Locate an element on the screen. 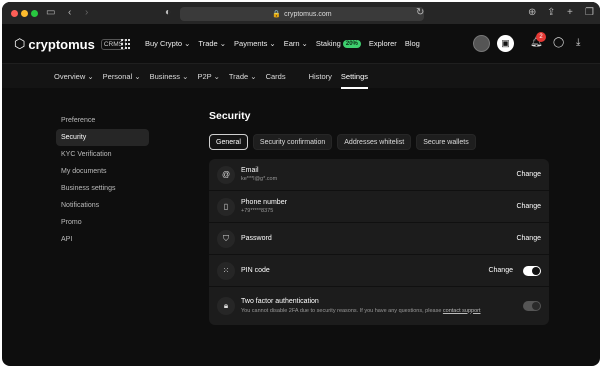 The height and width of the screenshot is (368, 602). menu-staking: Staking 20% is located at coordinates (338, 43).